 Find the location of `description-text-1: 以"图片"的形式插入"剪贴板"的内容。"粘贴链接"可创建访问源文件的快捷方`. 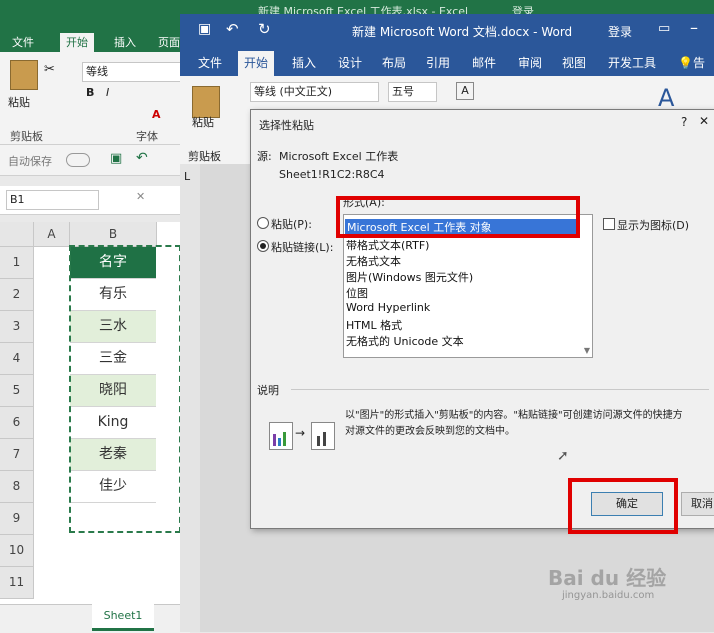

description-text-1: 以"图片"的形式插入"剪贴板"的内容。"粘贴链接"可创建访问源文件的快捷方 is located at coordinates (514, 415).